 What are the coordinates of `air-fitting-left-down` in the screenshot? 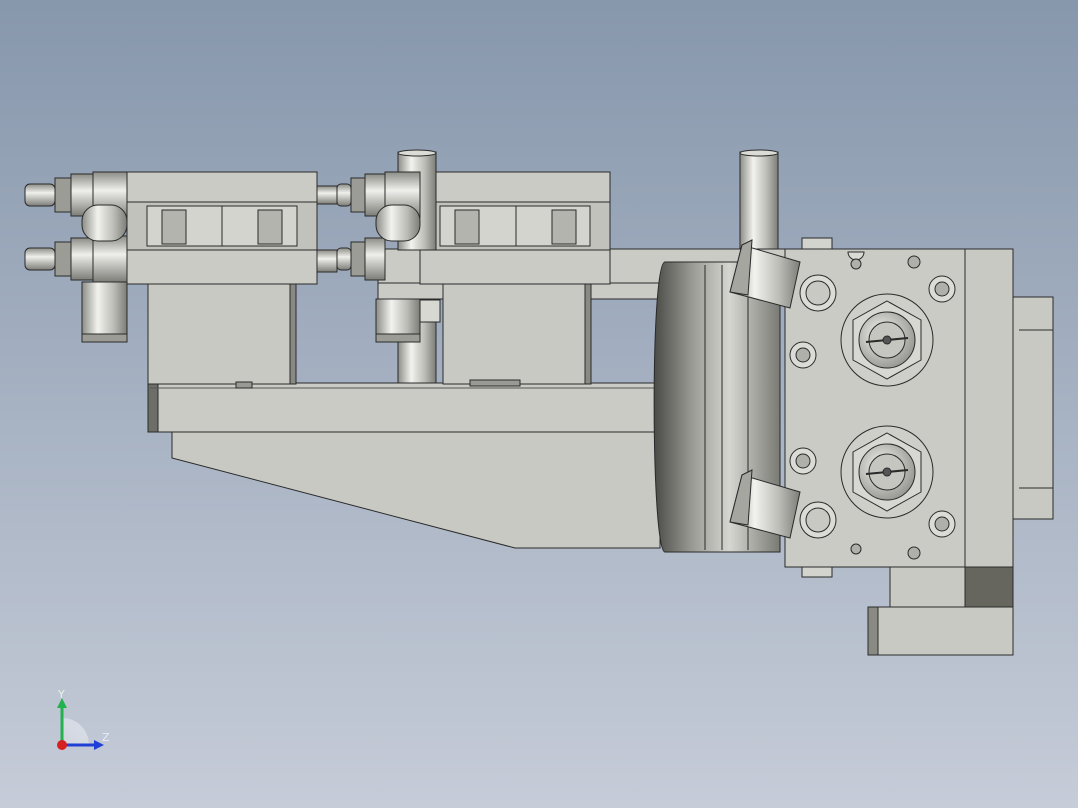 It's located at (104, 312).